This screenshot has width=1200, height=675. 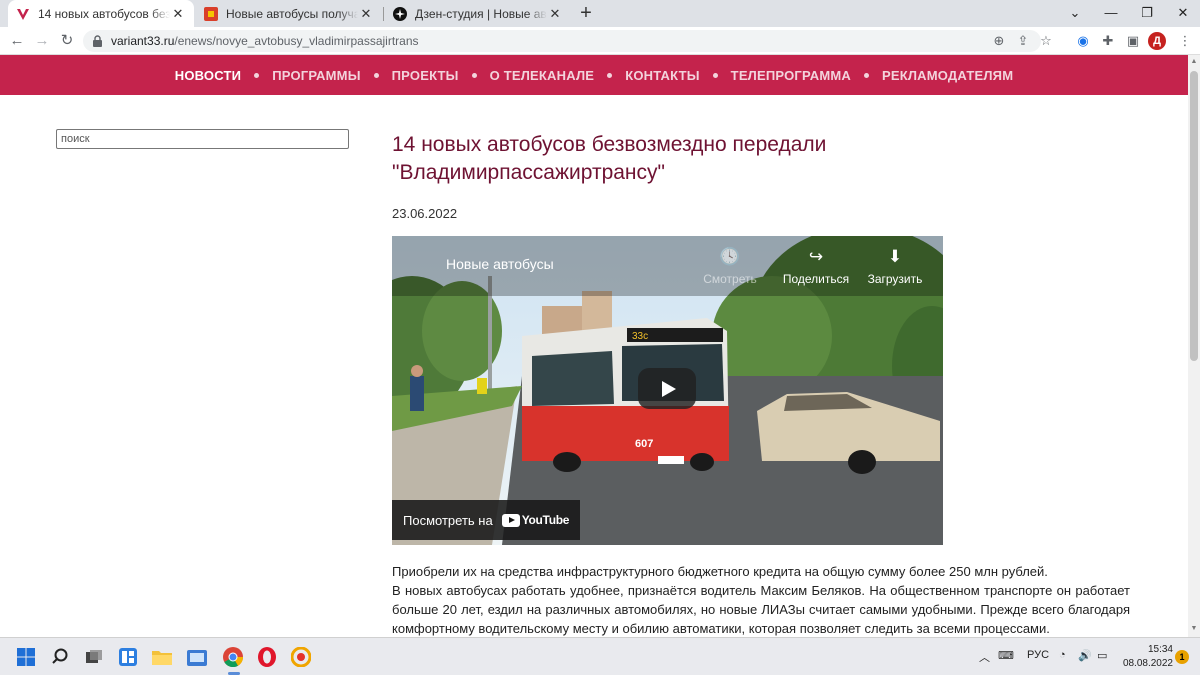 What do you see at coordinates (425, 213) in the screenshot?
I see `article-date: 23.06.2022` at bounding box center [425, 213].